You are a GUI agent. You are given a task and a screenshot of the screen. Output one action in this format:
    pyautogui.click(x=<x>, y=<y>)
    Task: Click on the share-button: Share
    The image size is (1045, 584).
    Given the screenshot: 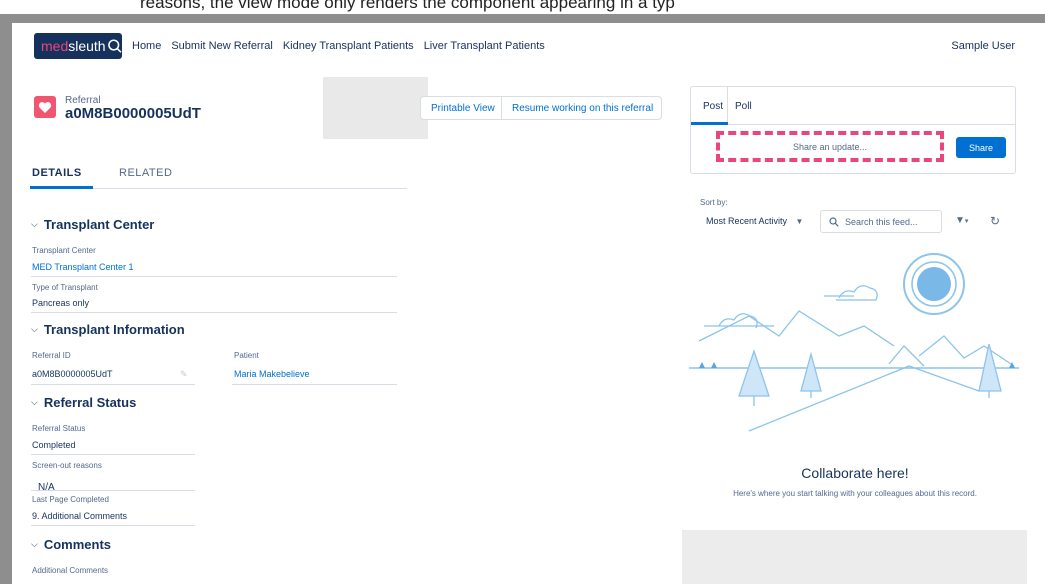 What is the action you would take?
    pyautogui.click(x=981, y=147)
    